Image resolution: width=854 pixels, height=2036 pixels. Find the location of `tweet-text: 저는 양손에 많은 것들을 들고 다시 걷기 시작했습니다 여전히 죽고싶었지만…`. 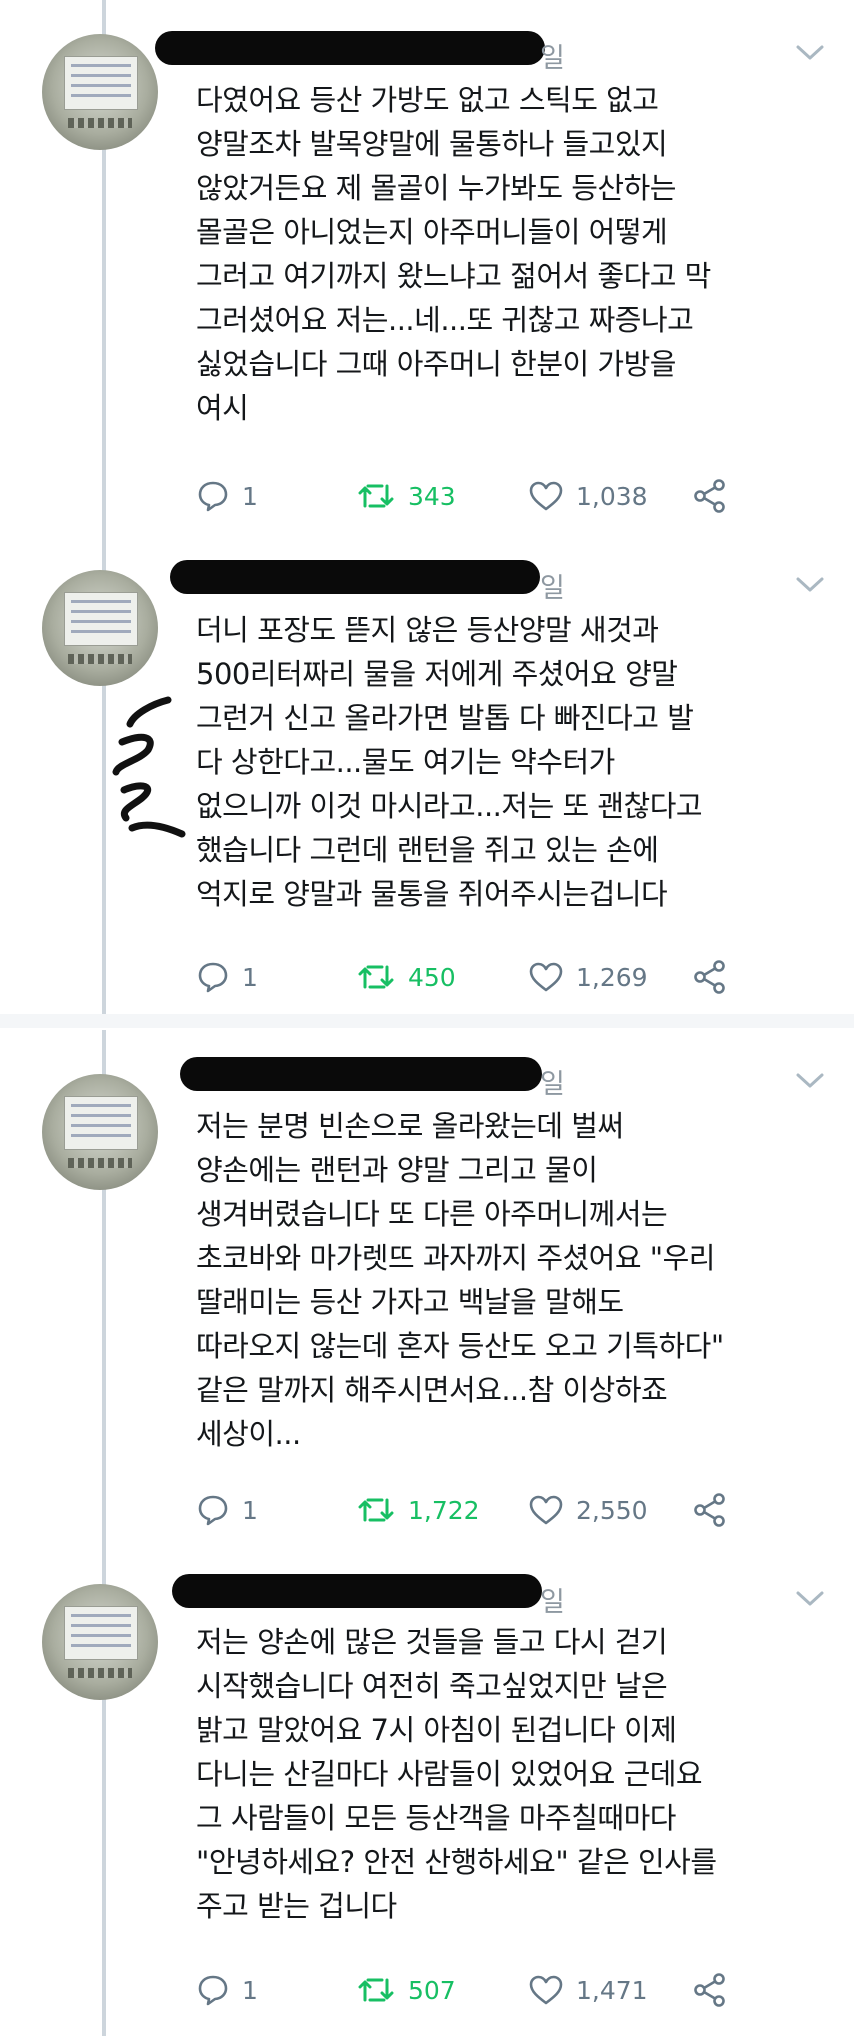

tweet-text: 저는 양손에 많은 것들을 들고 다시 걷기 시작했습니다 여전히 죽고싶었지만… is located at coordinates (456, 1774).